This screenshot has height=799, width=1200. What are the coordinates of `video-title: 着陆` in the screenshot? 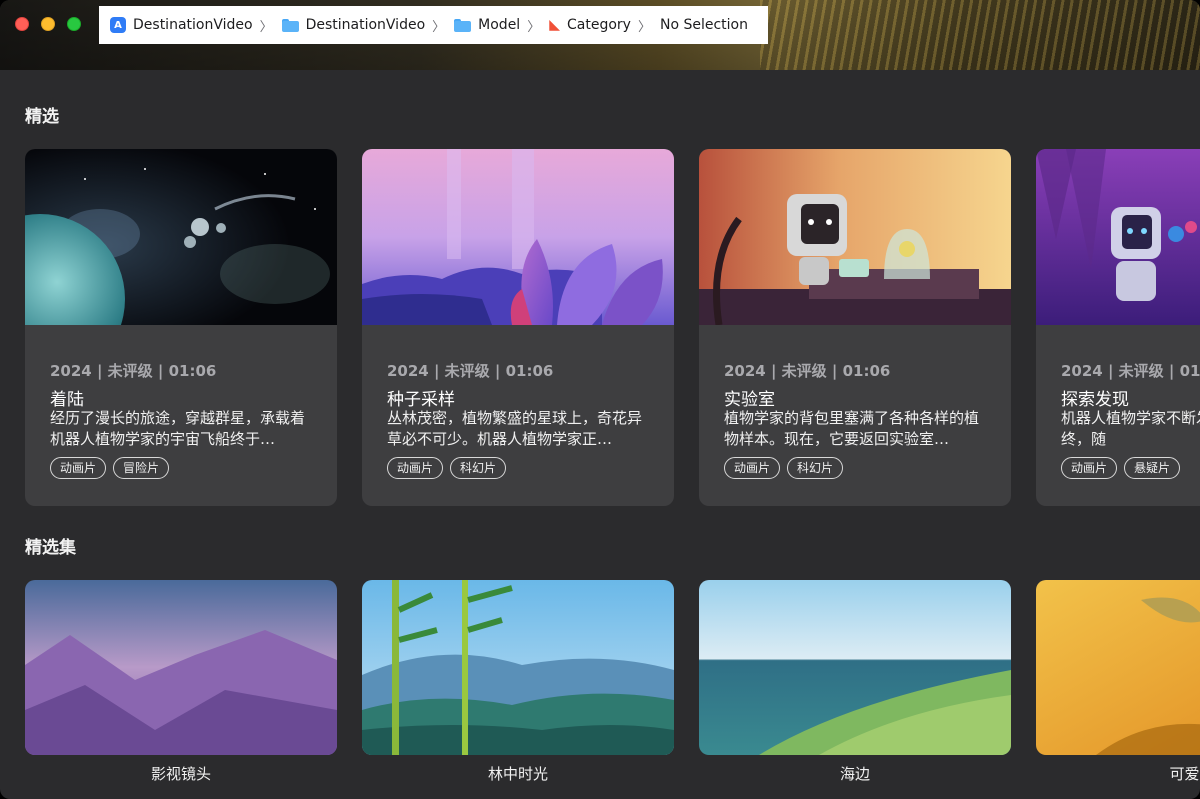 It's located at (67, 400).